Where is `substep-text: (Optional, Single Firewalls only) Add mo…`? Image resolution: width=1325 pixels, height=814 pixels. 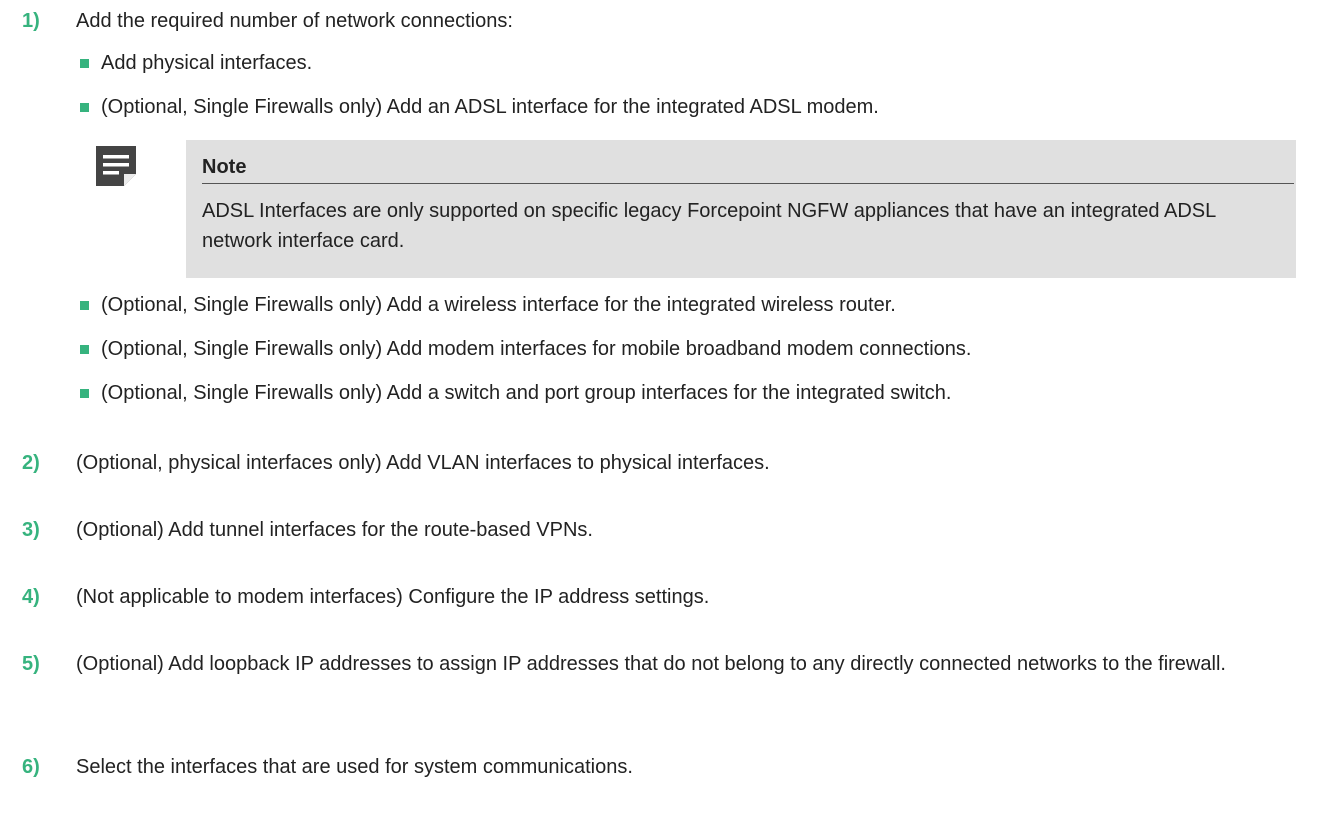 substep-text: (Optional, Single Firewalls only) Add mo… is located at coordinates (536, 349).